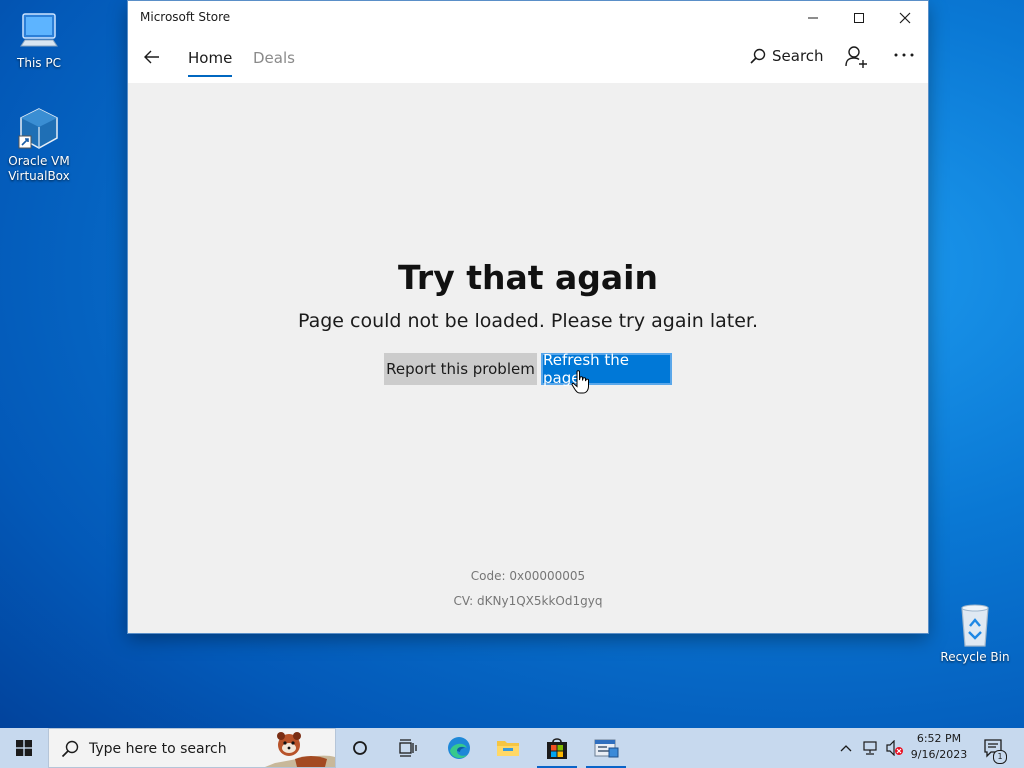  What do you see at coordinates (606, 369) in the screenshot?
I see `refresh-page-button: Refresh the page` at bounding box center [606, 369].